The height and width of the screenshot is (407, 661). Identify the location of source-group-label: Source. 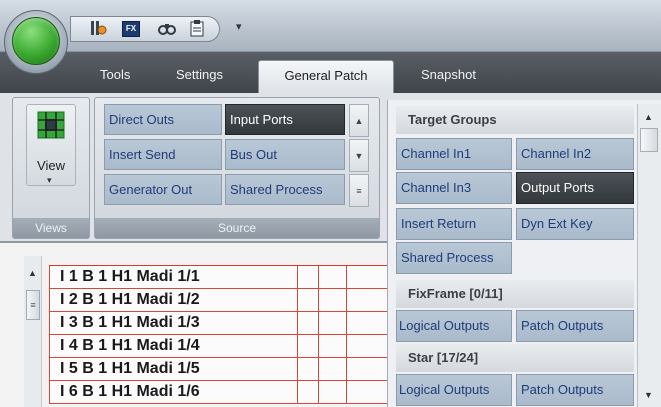
(237, 228).